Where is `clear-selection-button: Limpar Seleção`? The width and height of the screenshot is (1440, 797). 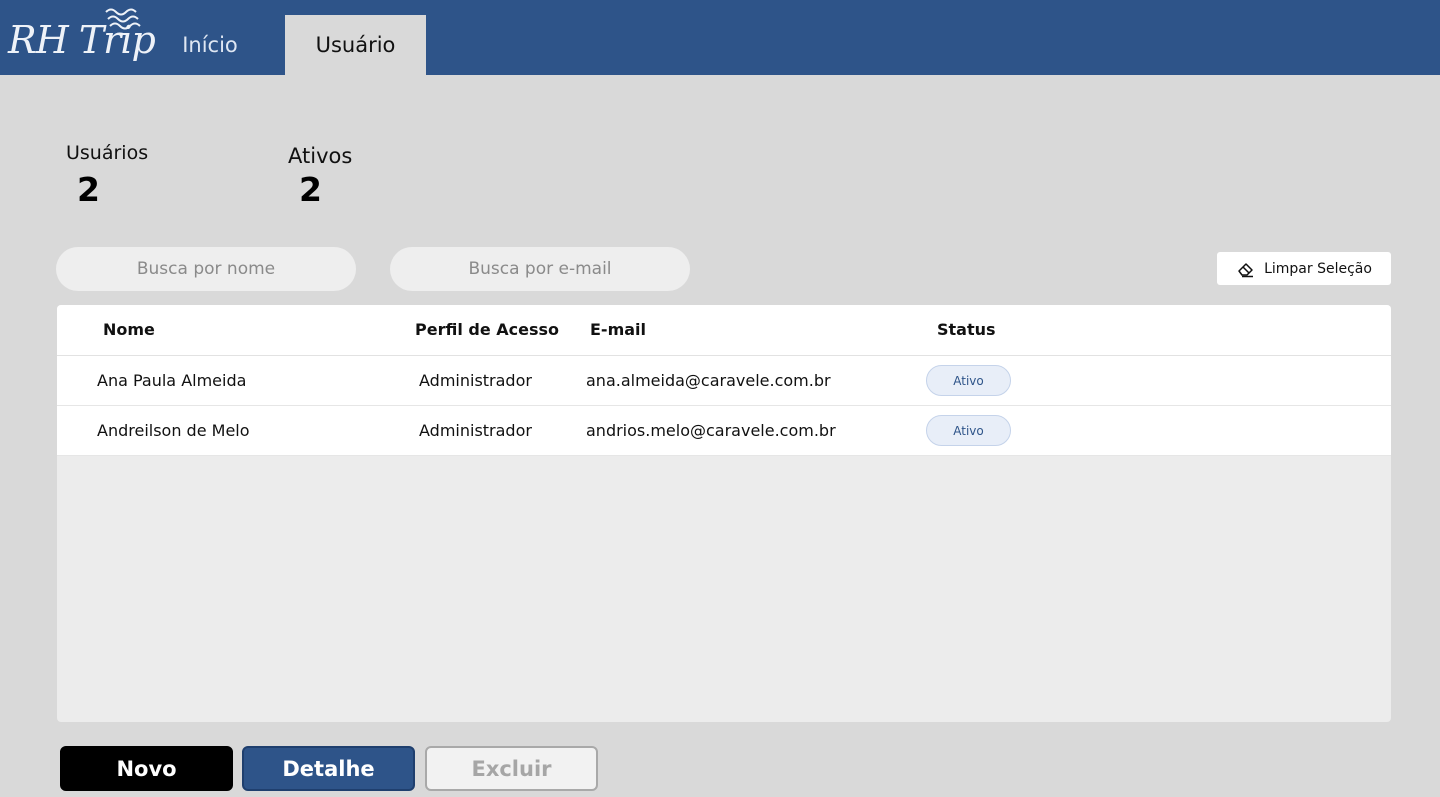 clear-selection-button: Limpar Seleção is located at coordinates (1304, 268).